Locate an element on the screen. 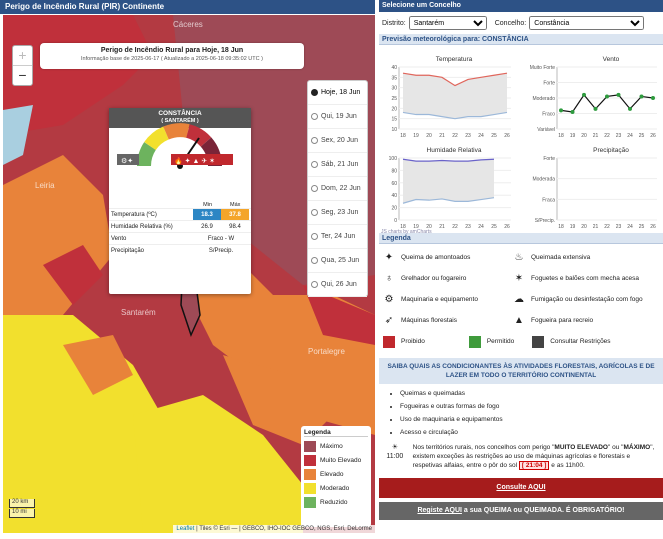 Image resolution: width=663 pixels, height=539 pixels. chart-y-tick-label: Fraco is located at coordinates (548, 115).